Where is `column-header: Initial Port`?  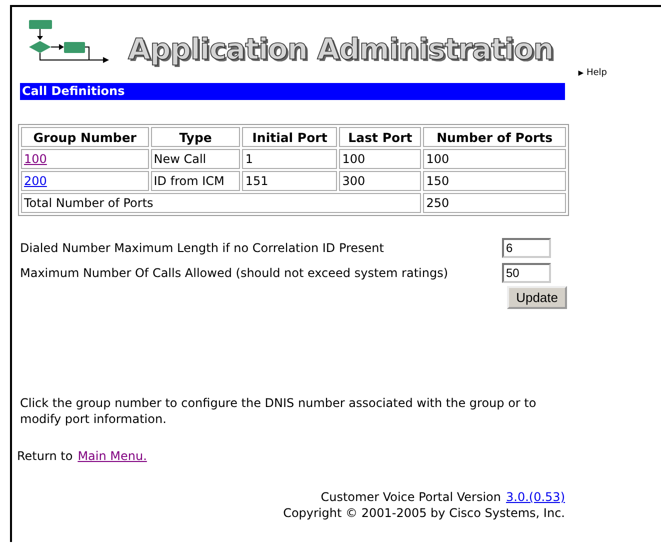
column-header: Initial Port is located at coordinates (290, 137).